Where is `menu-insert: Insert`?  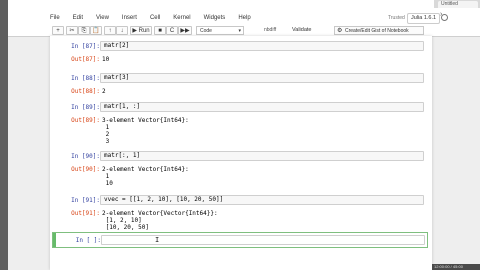
menu-insert: Insert is located at coordinates (129, 18).